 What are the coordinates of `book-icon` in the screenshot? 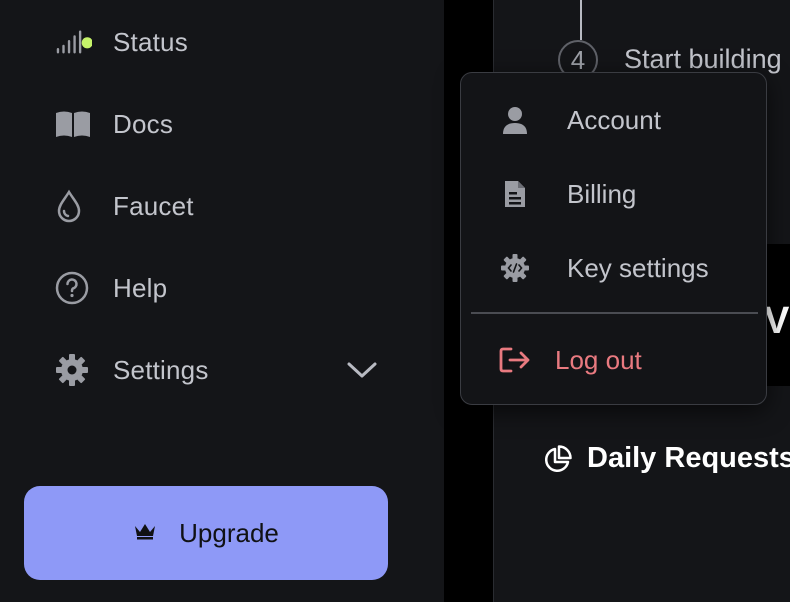 It's located at (73, 124).